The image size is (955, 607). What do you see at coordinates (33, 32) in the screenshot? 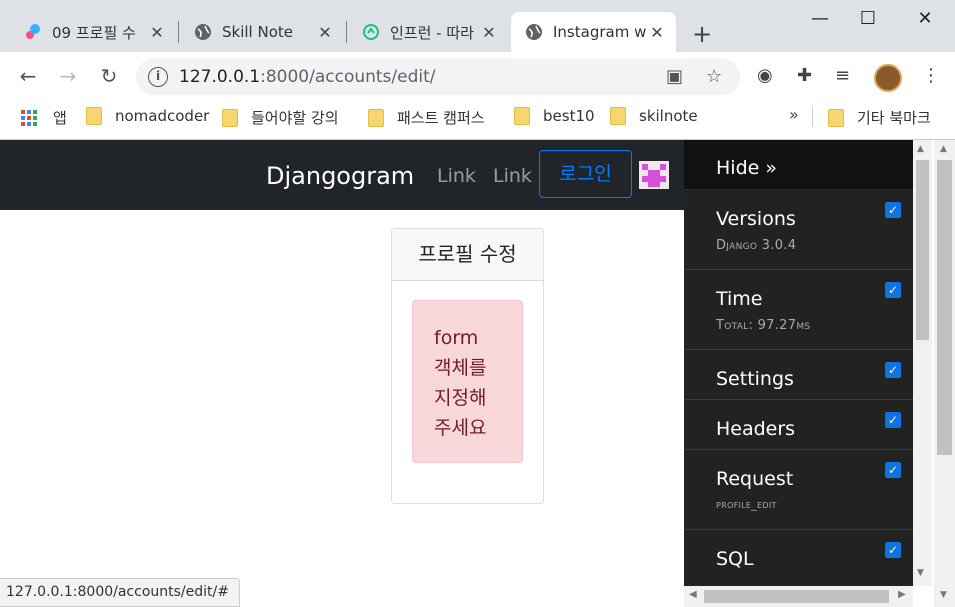
I see `colorful-logo-icon` at bounding box center [33, 32].